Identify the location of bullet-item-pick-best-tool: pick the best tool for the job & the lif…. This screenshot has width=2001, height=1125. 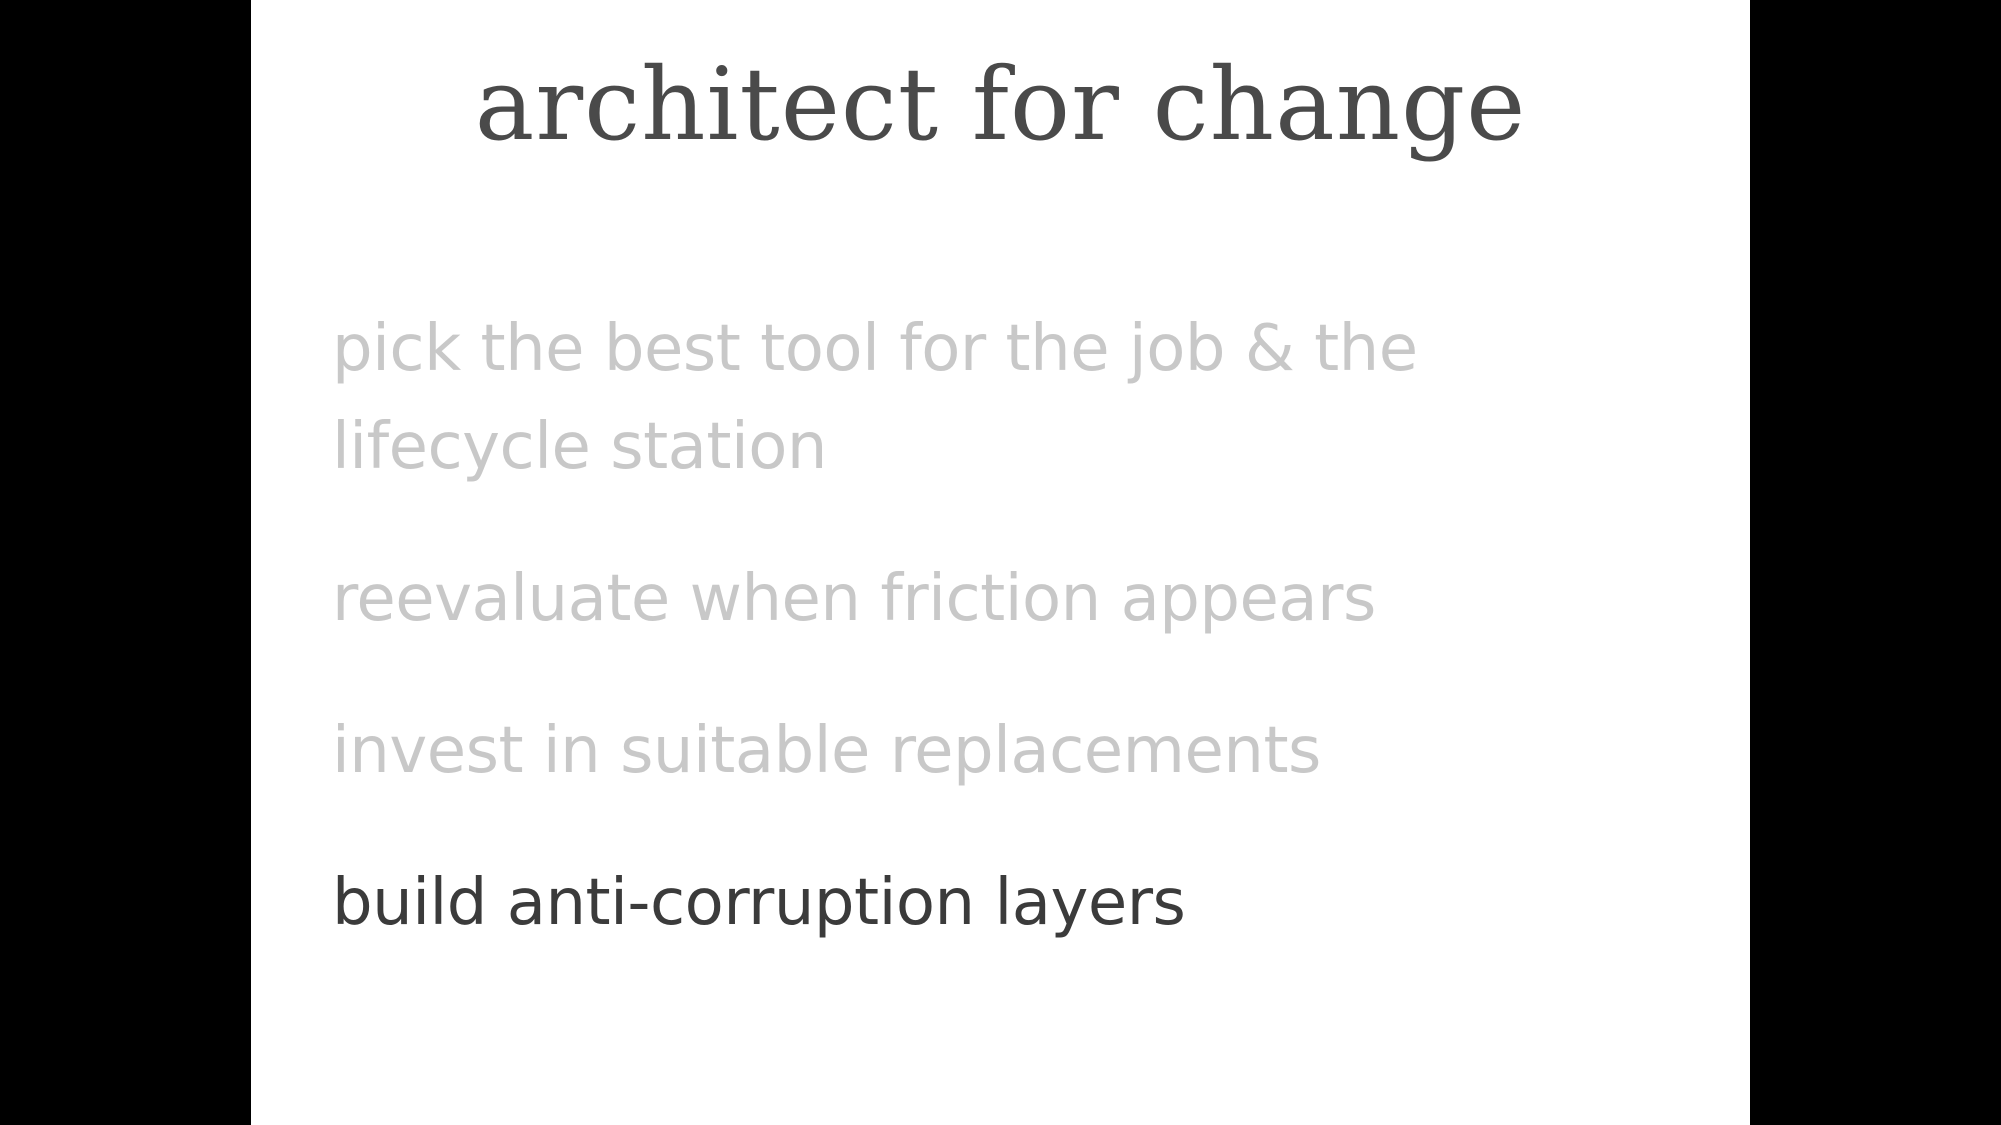
(875, 398).